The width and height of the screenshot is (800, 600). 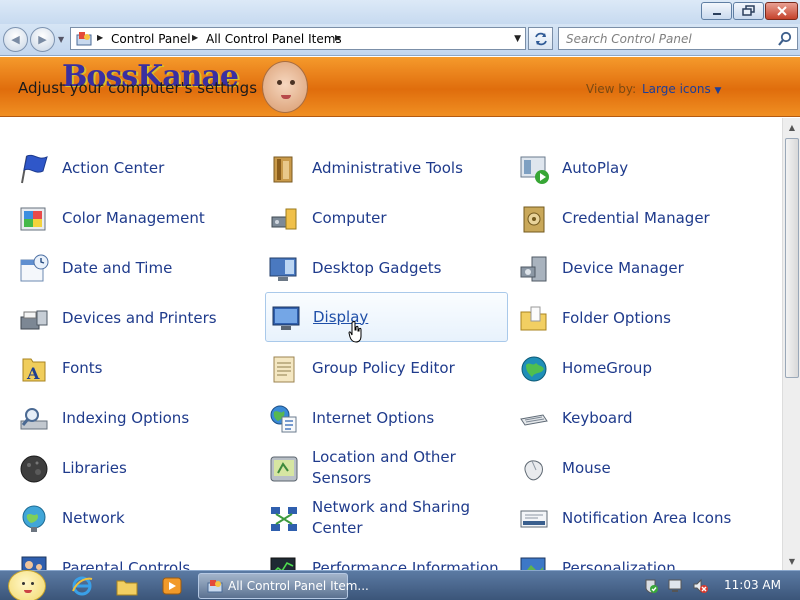 I want to click on item-network-and-sharing-center: Network and Sharing Center, so click(x=385, y=518).